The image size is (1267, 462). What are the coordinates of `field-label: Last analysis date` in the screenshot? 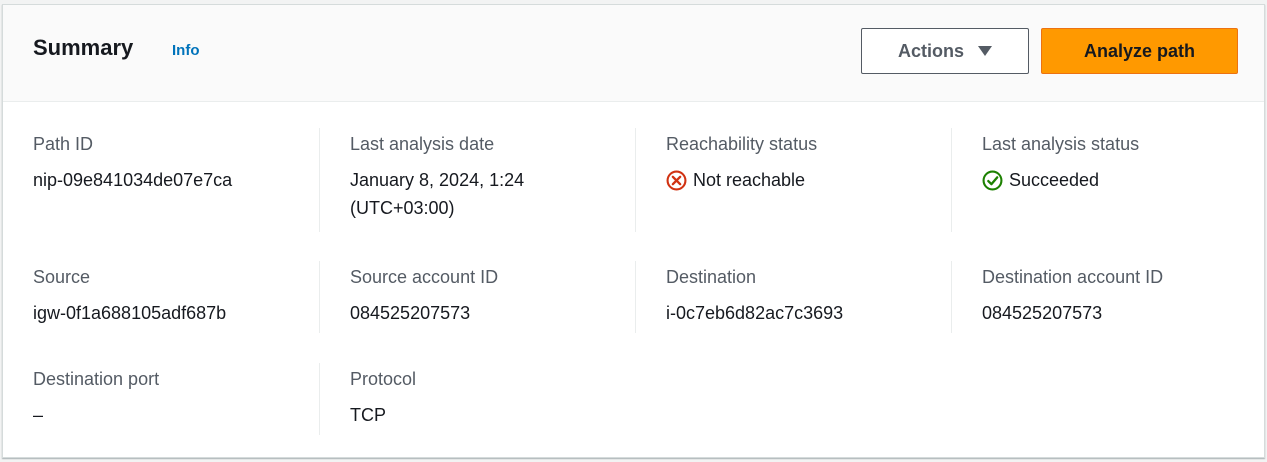 It's located at (422, 144).